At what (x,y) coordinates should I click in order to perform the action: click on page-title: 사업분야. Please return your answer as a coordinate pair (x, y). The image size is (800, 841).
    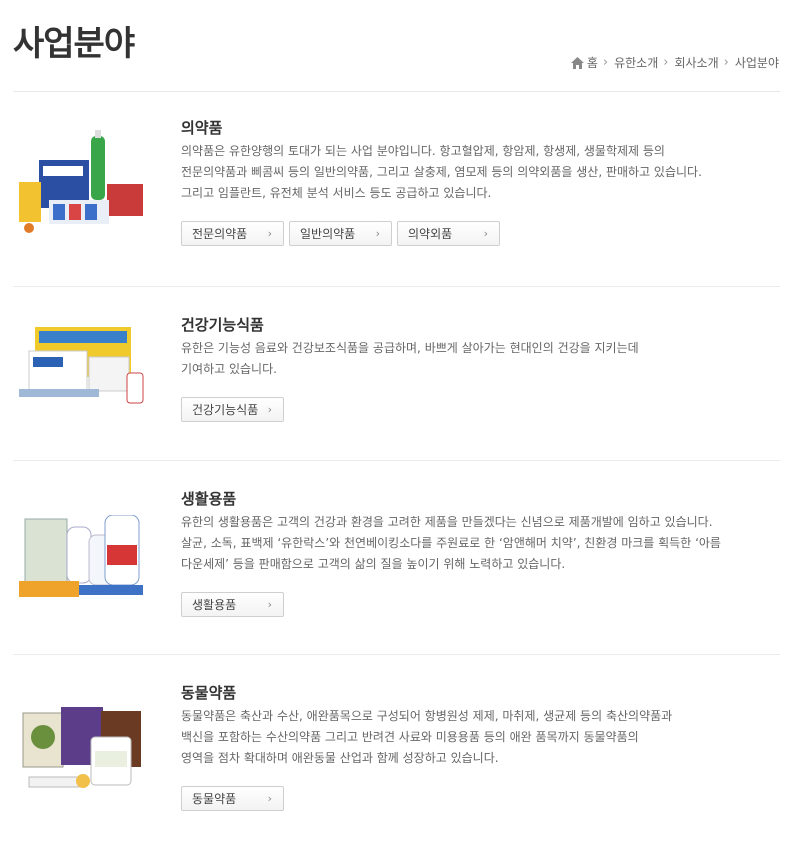
    Looking at the image, I should click on (74, 44).